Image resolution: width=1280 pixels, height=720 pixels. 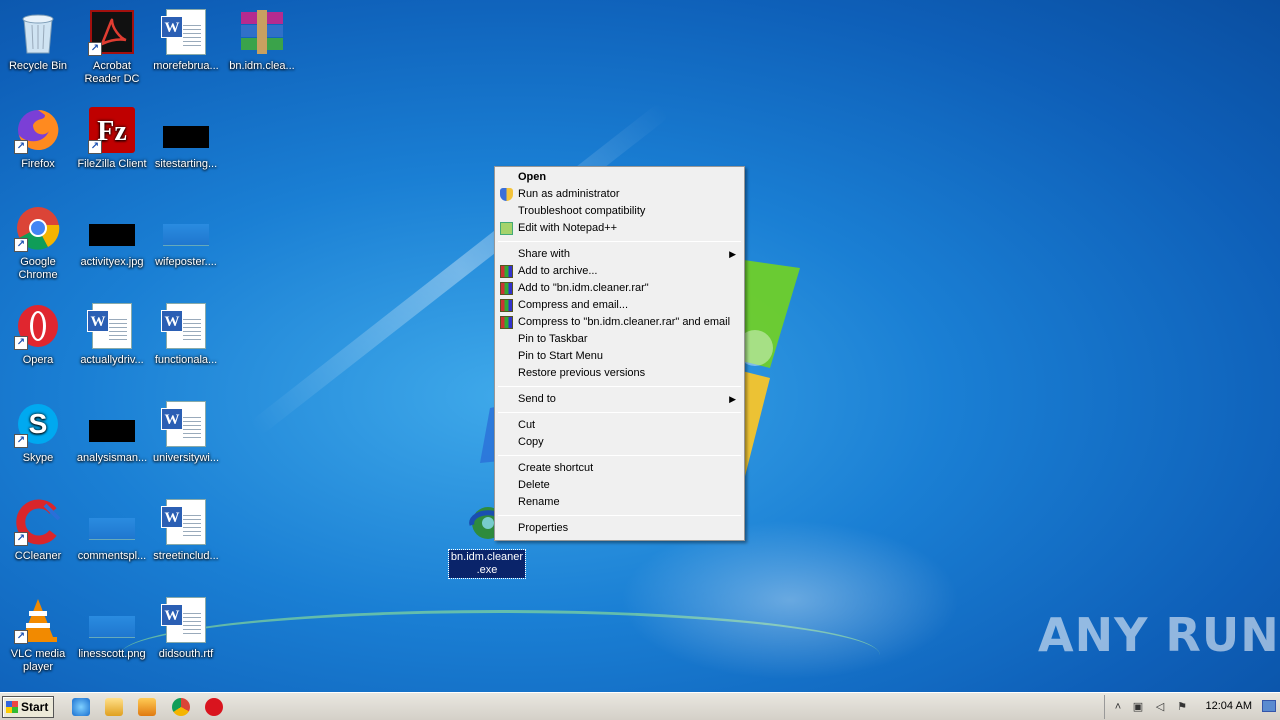 What do you see at coordinates (38, 334) in the screenshot?
I see `opera-shortcut: ↗ Opera` at bounding box center [38, 334].